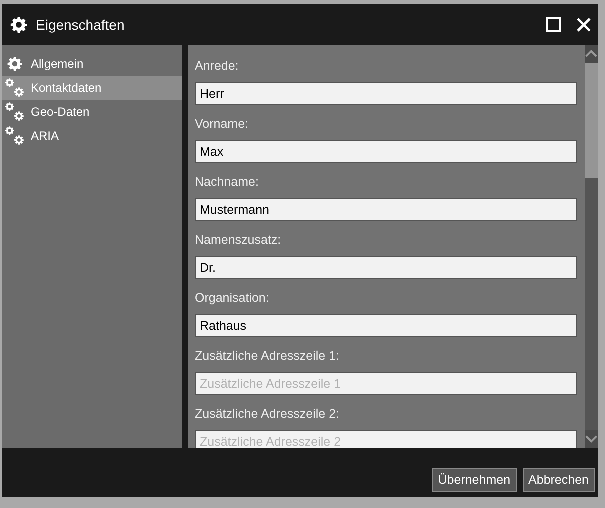 The width and height of the screenshot is (605, 508). Describe the element at coordinates (591, 54) in the screenshot. I see `scroll-up-icon` at that location.